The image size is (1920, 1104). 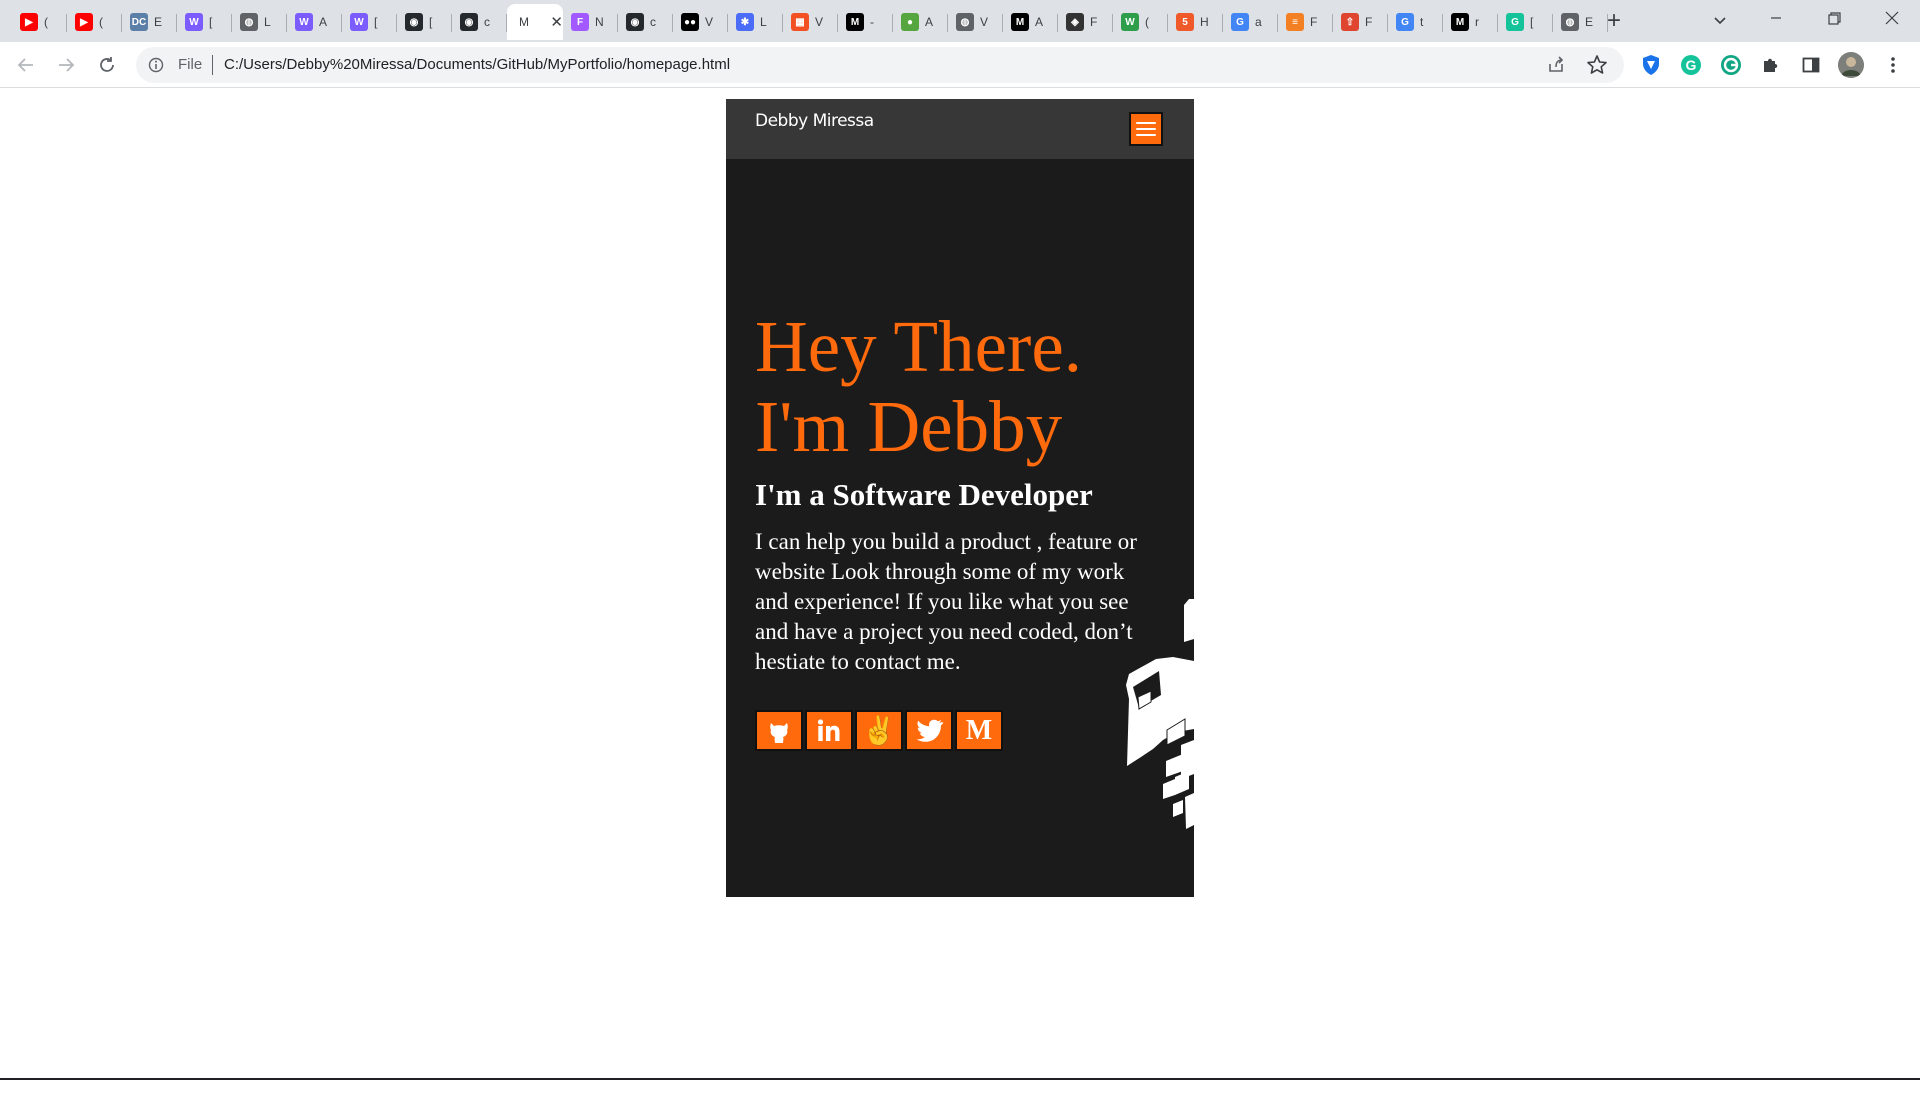 I want to click on tab-title: V, so click(x=819, y=22).